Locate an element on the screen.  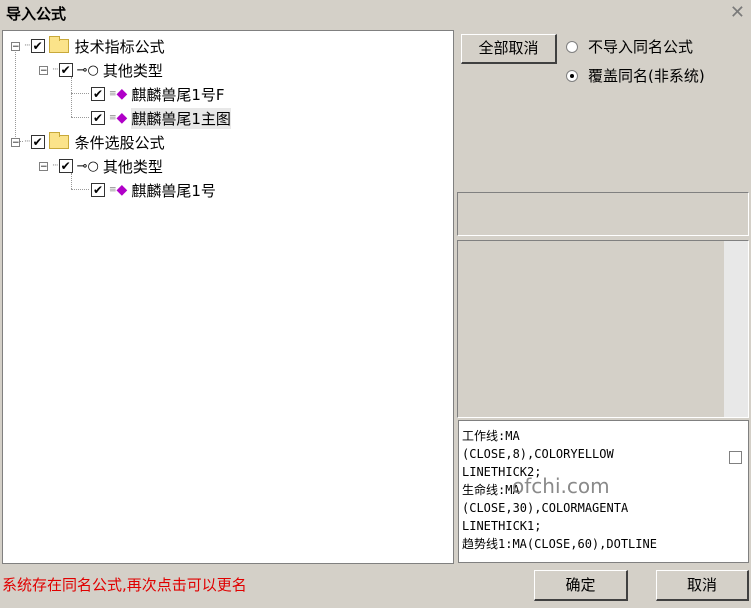
radio-no-import-same-name: 不导入同名公式 is located at coordinates (629, 46).